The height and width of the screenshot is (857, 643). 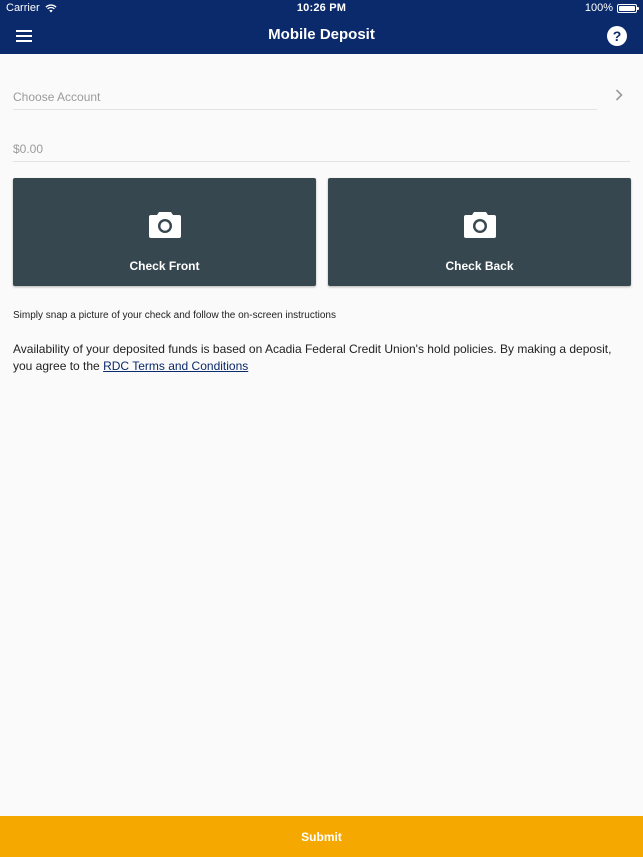 I want to click on nav-bar: Mobile Deposit ?, so click(x=321, y=36).